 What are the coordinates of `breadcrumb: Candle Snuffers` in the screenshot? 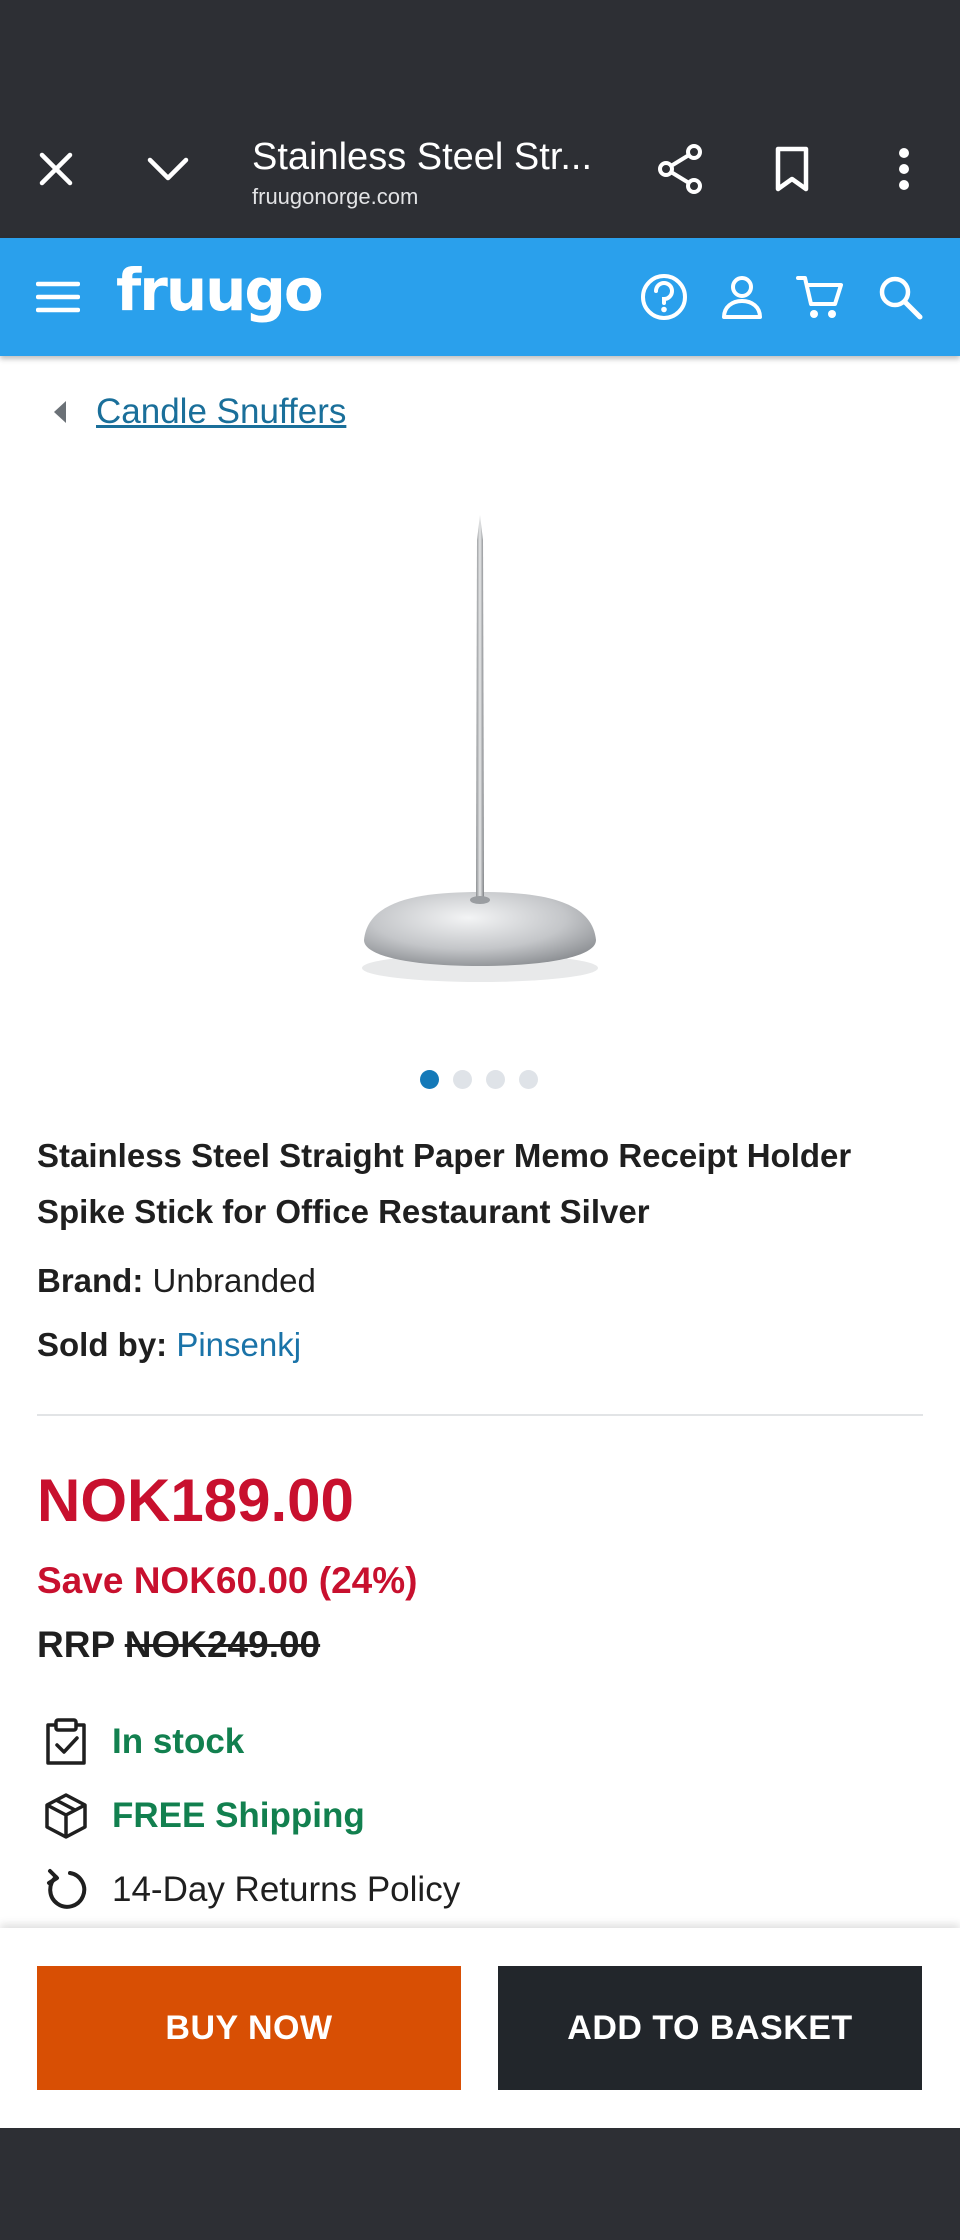 It's located at (198, 412).